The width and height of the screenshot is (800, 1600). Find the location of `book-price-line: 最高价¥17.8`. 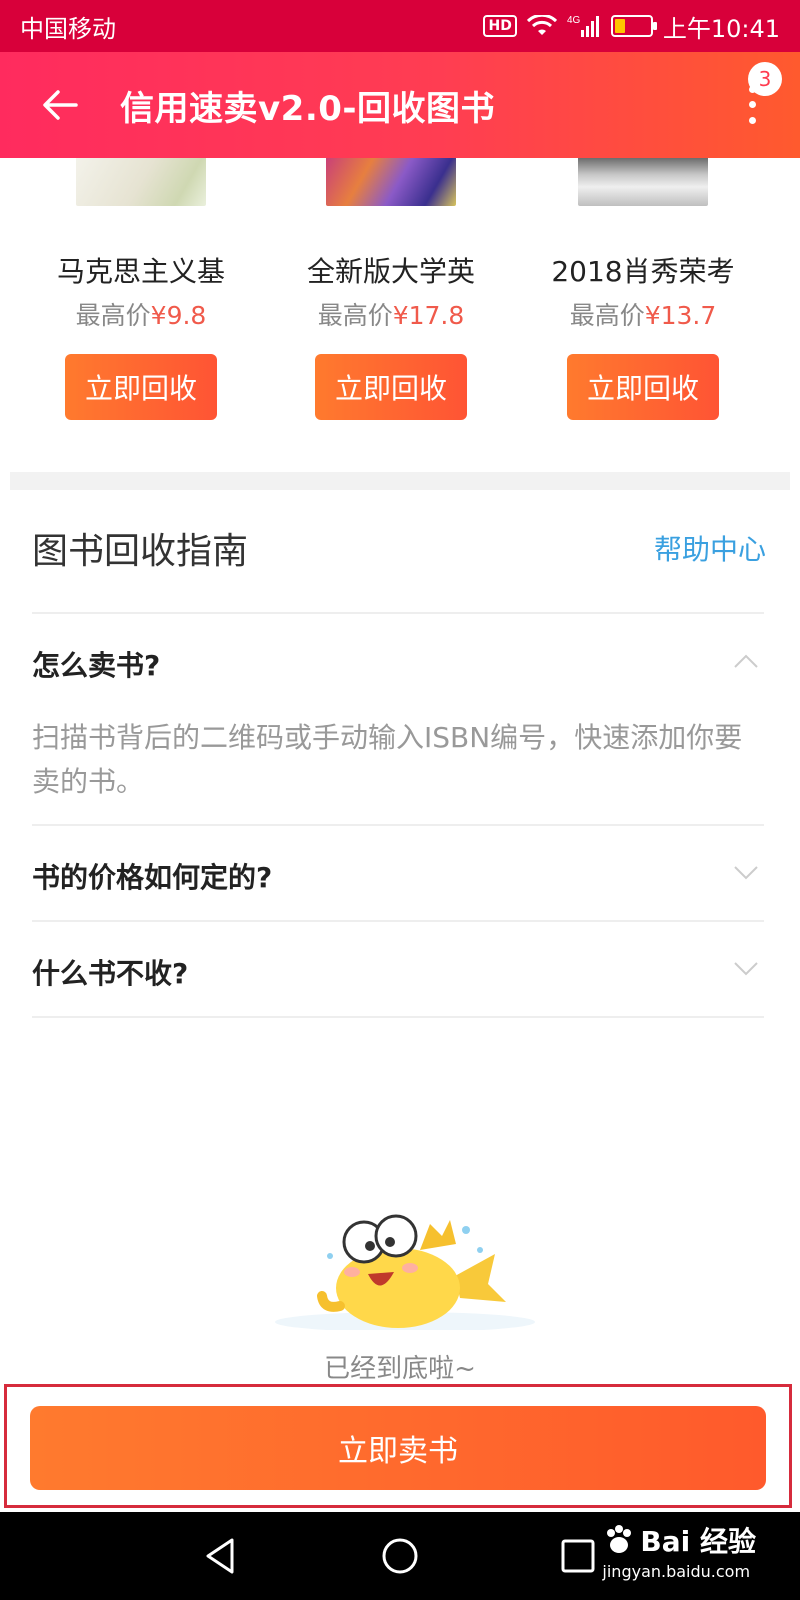

book-price-line: 最高价¥17.8 is located at coordinates (391, 314).